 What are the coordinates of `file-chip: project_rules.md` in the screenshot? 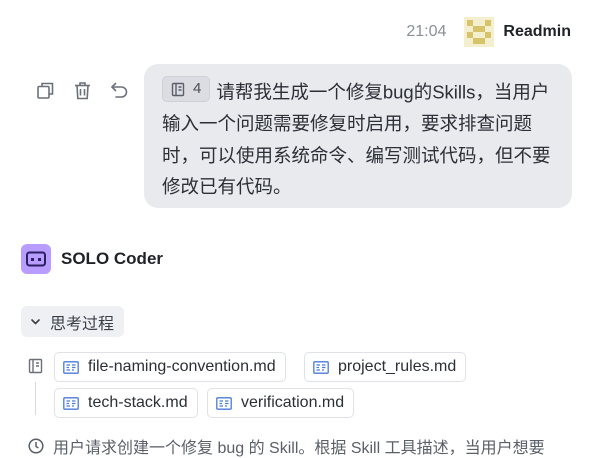 It's located at (385, 367).